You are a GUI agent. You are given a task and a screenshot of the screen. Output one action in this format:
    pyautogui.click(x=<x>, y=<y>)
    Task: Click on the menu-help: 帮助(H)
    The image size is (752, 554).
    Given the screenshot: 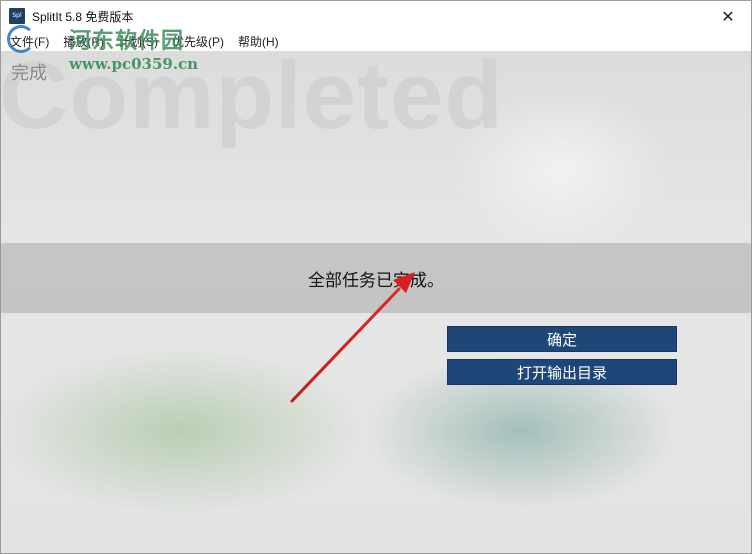 What is the action you would take?
    pyautogui.click(x=258, y=41)
    